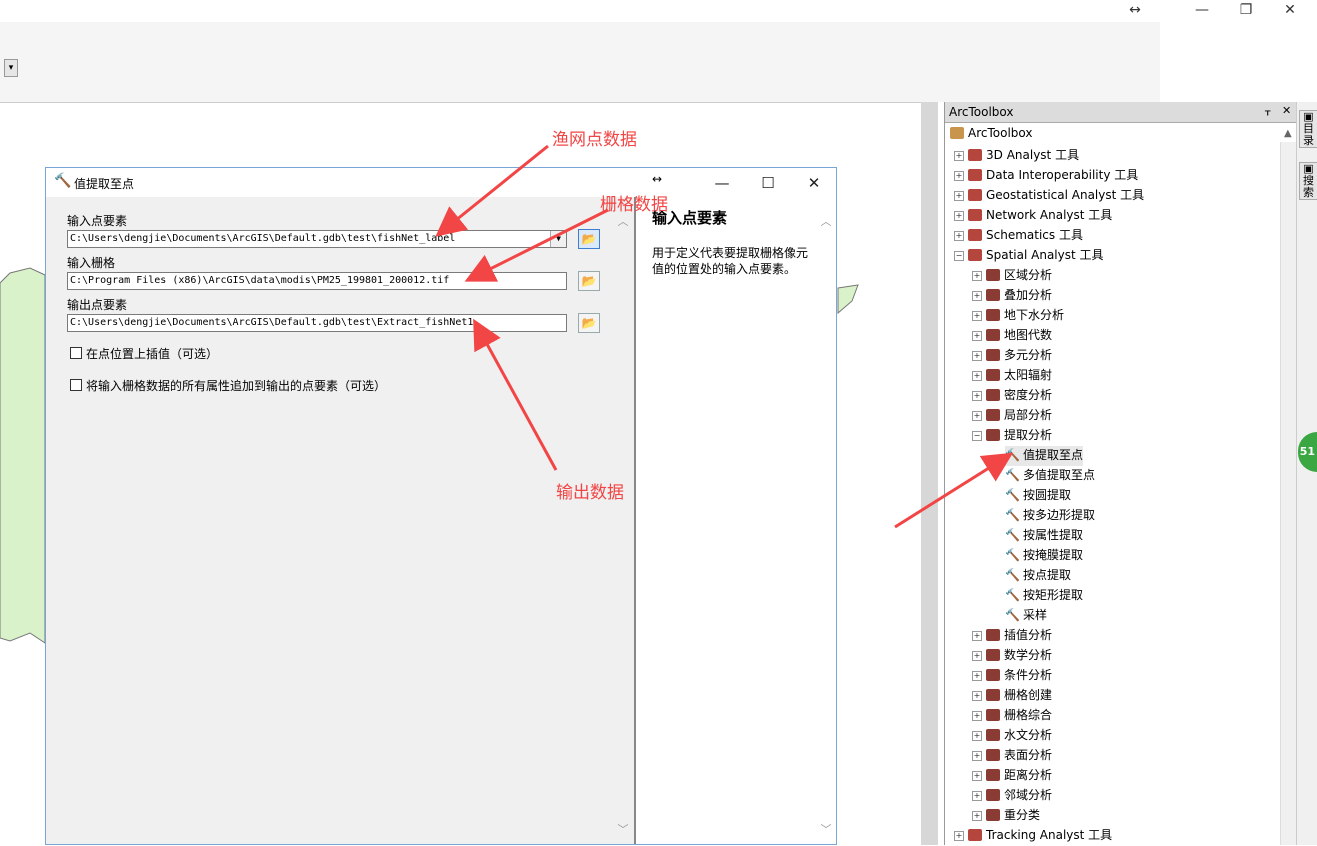 The image size is (1317, 846). What do you see at coordinates (954, 490) in the screenshot?
I see `arrow-tool` at bounding box center [954, 490].